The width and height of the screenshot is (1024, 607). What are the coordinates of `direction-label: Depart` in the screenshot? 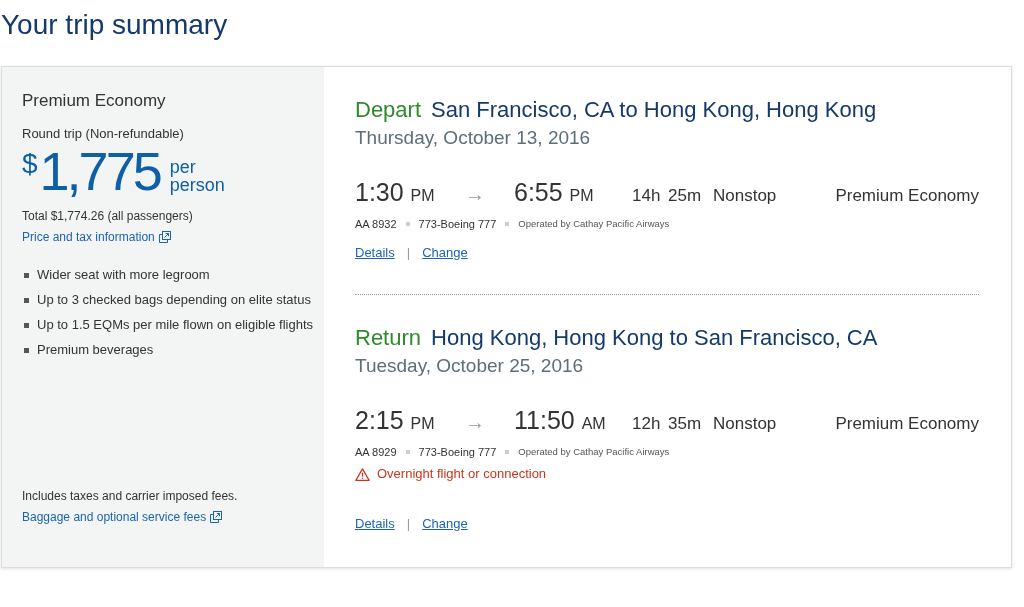 It's located at (388, 109).